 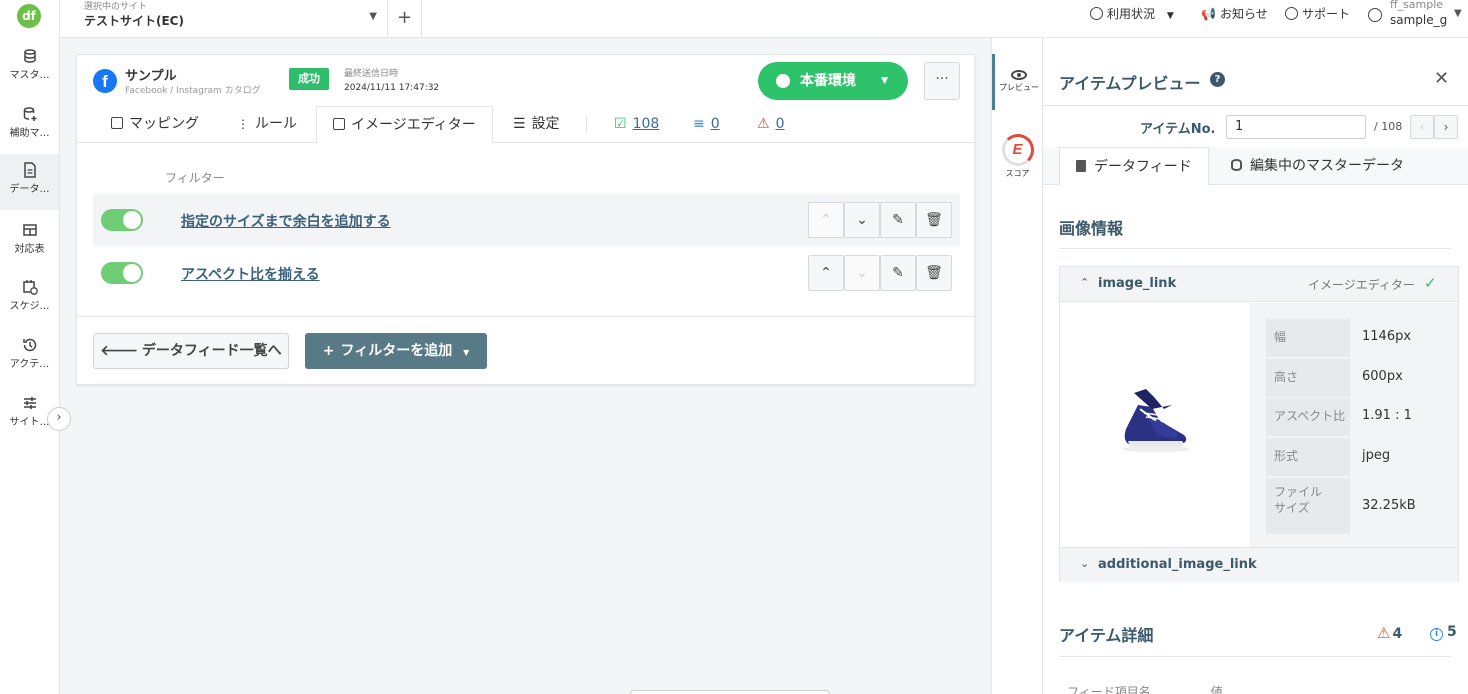 What do you see at coordinates (1382, 376) in the screenshot?
I see `meta-value: 600px` at bounding box center [1382, 376].